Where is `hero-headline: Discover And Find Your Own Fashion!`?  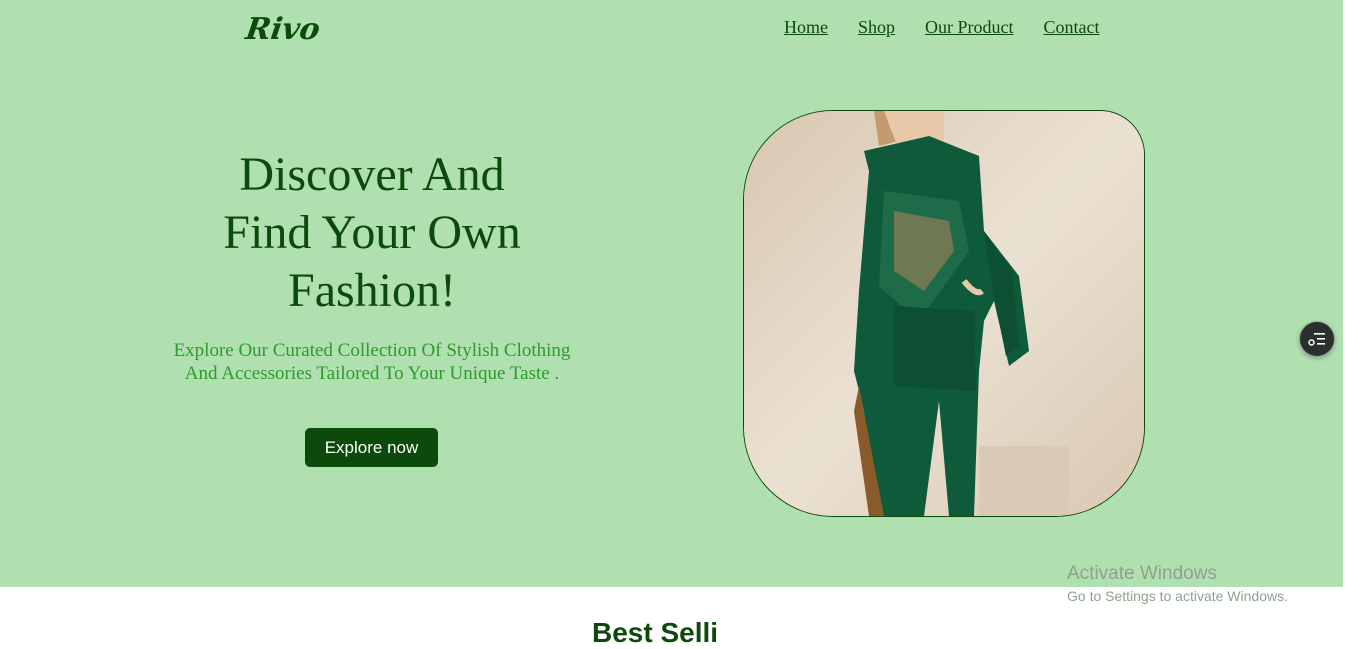
hero-headline: Discover And Find Your Own Fashion! is located at coordinates (372, 233).